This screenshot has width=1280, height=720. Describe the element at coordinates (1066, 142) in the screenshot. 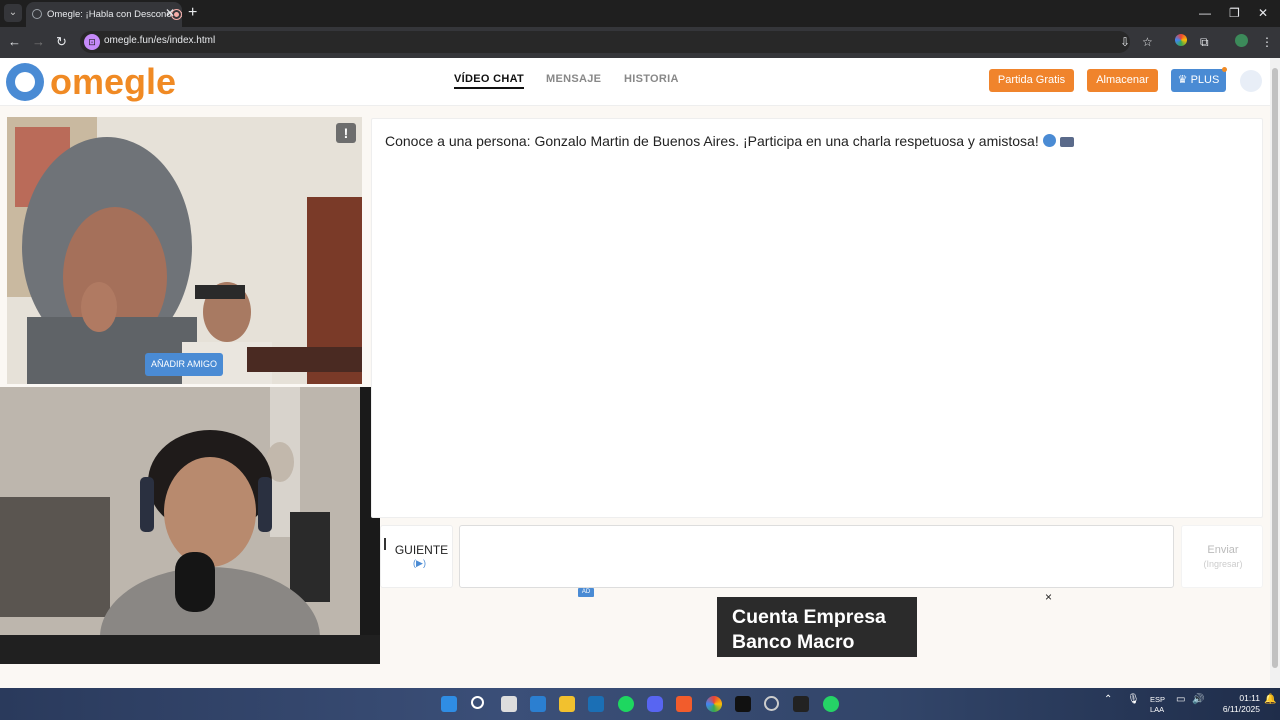

I see `telephone-emoji-icon` at that location.